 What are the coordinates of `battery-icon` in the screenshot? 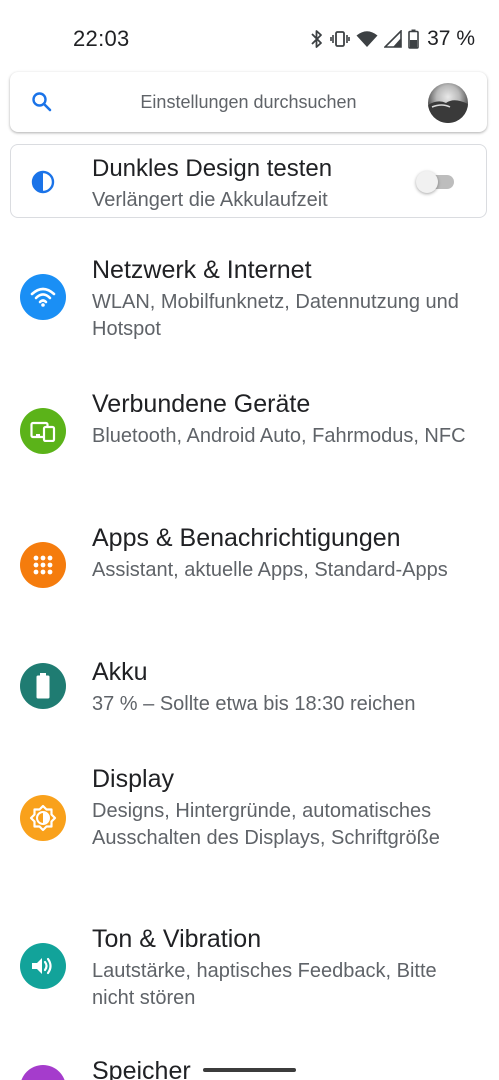 It's located at (43, 686).